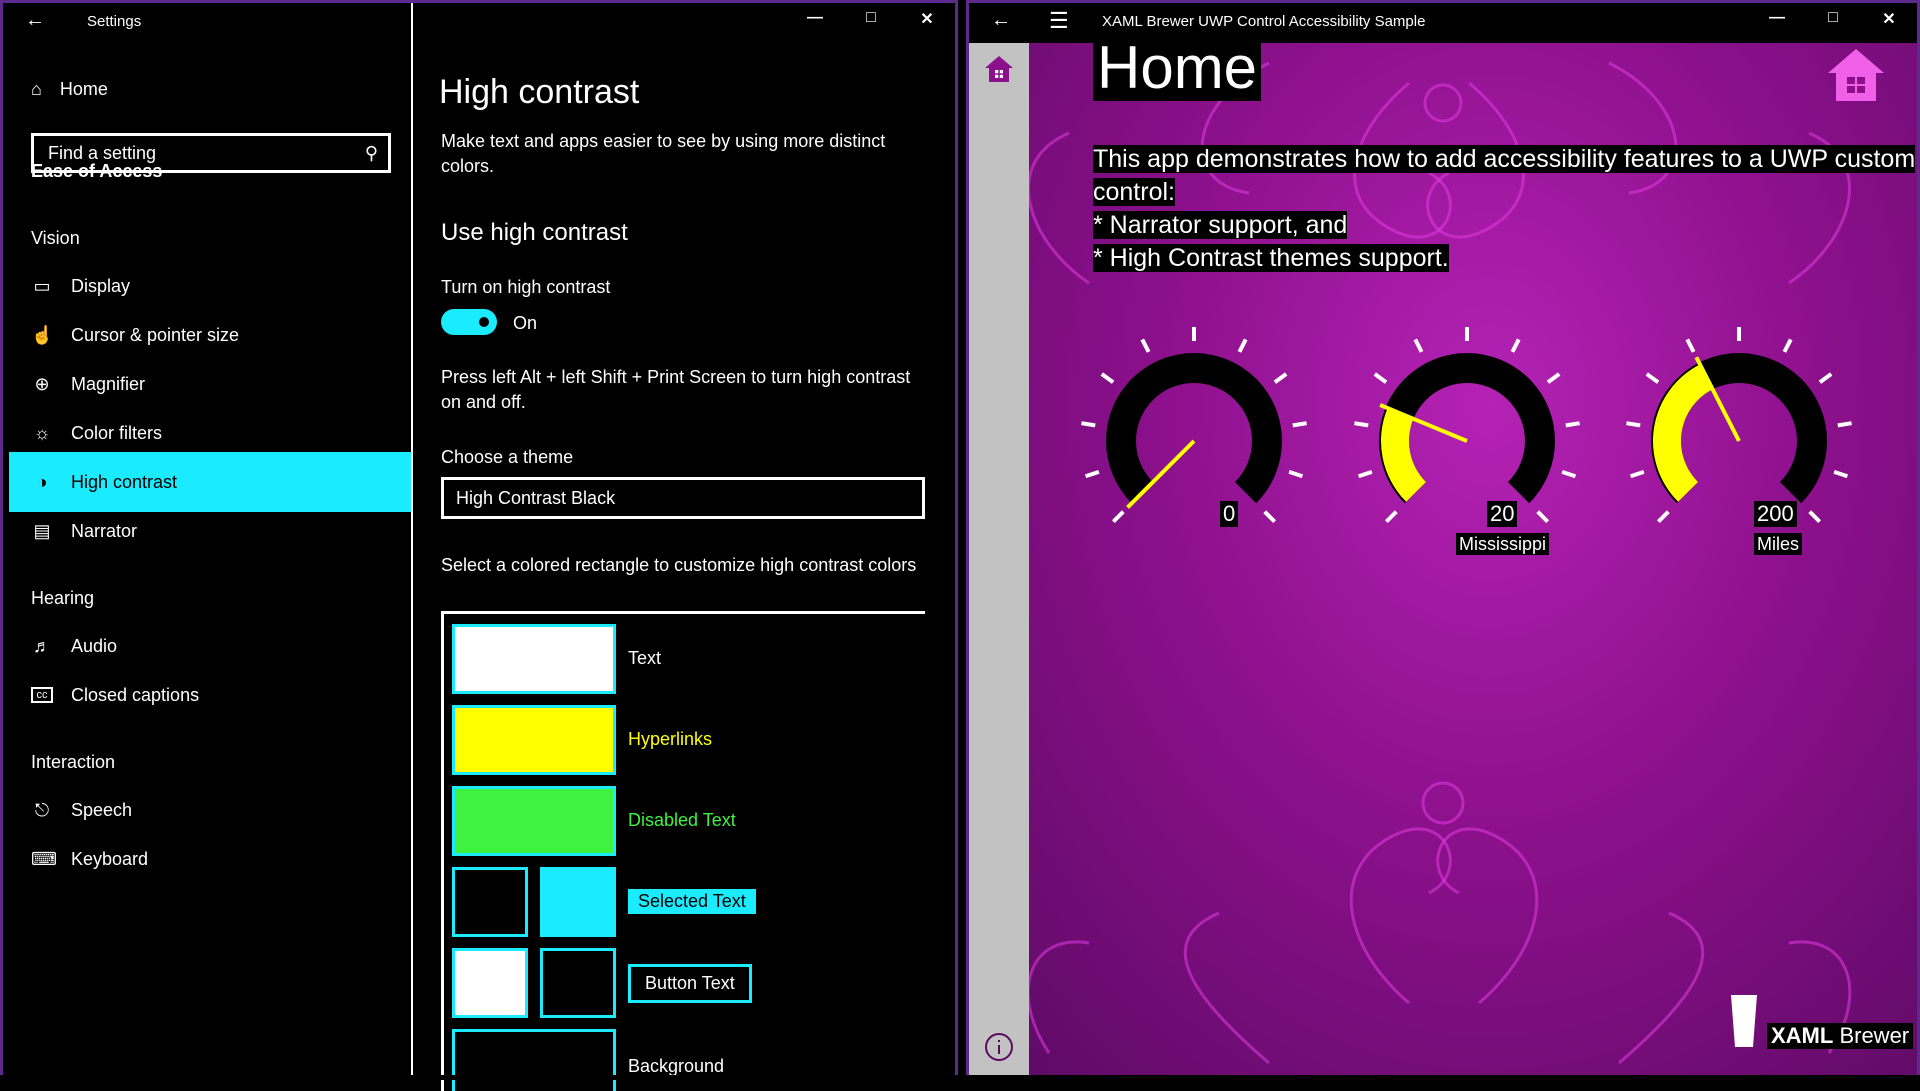  Describe the element at coordinates (999, 69) in the screenshot. I see `home-icon` at that location.